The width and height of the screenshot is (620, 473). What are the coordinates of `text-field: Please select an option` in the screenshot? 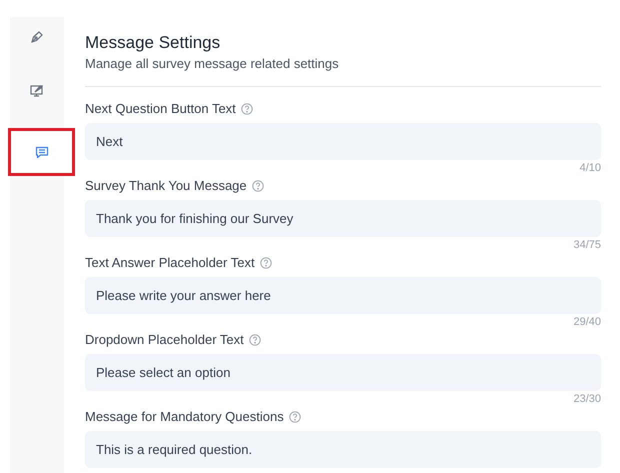 It's located at (343, 372).